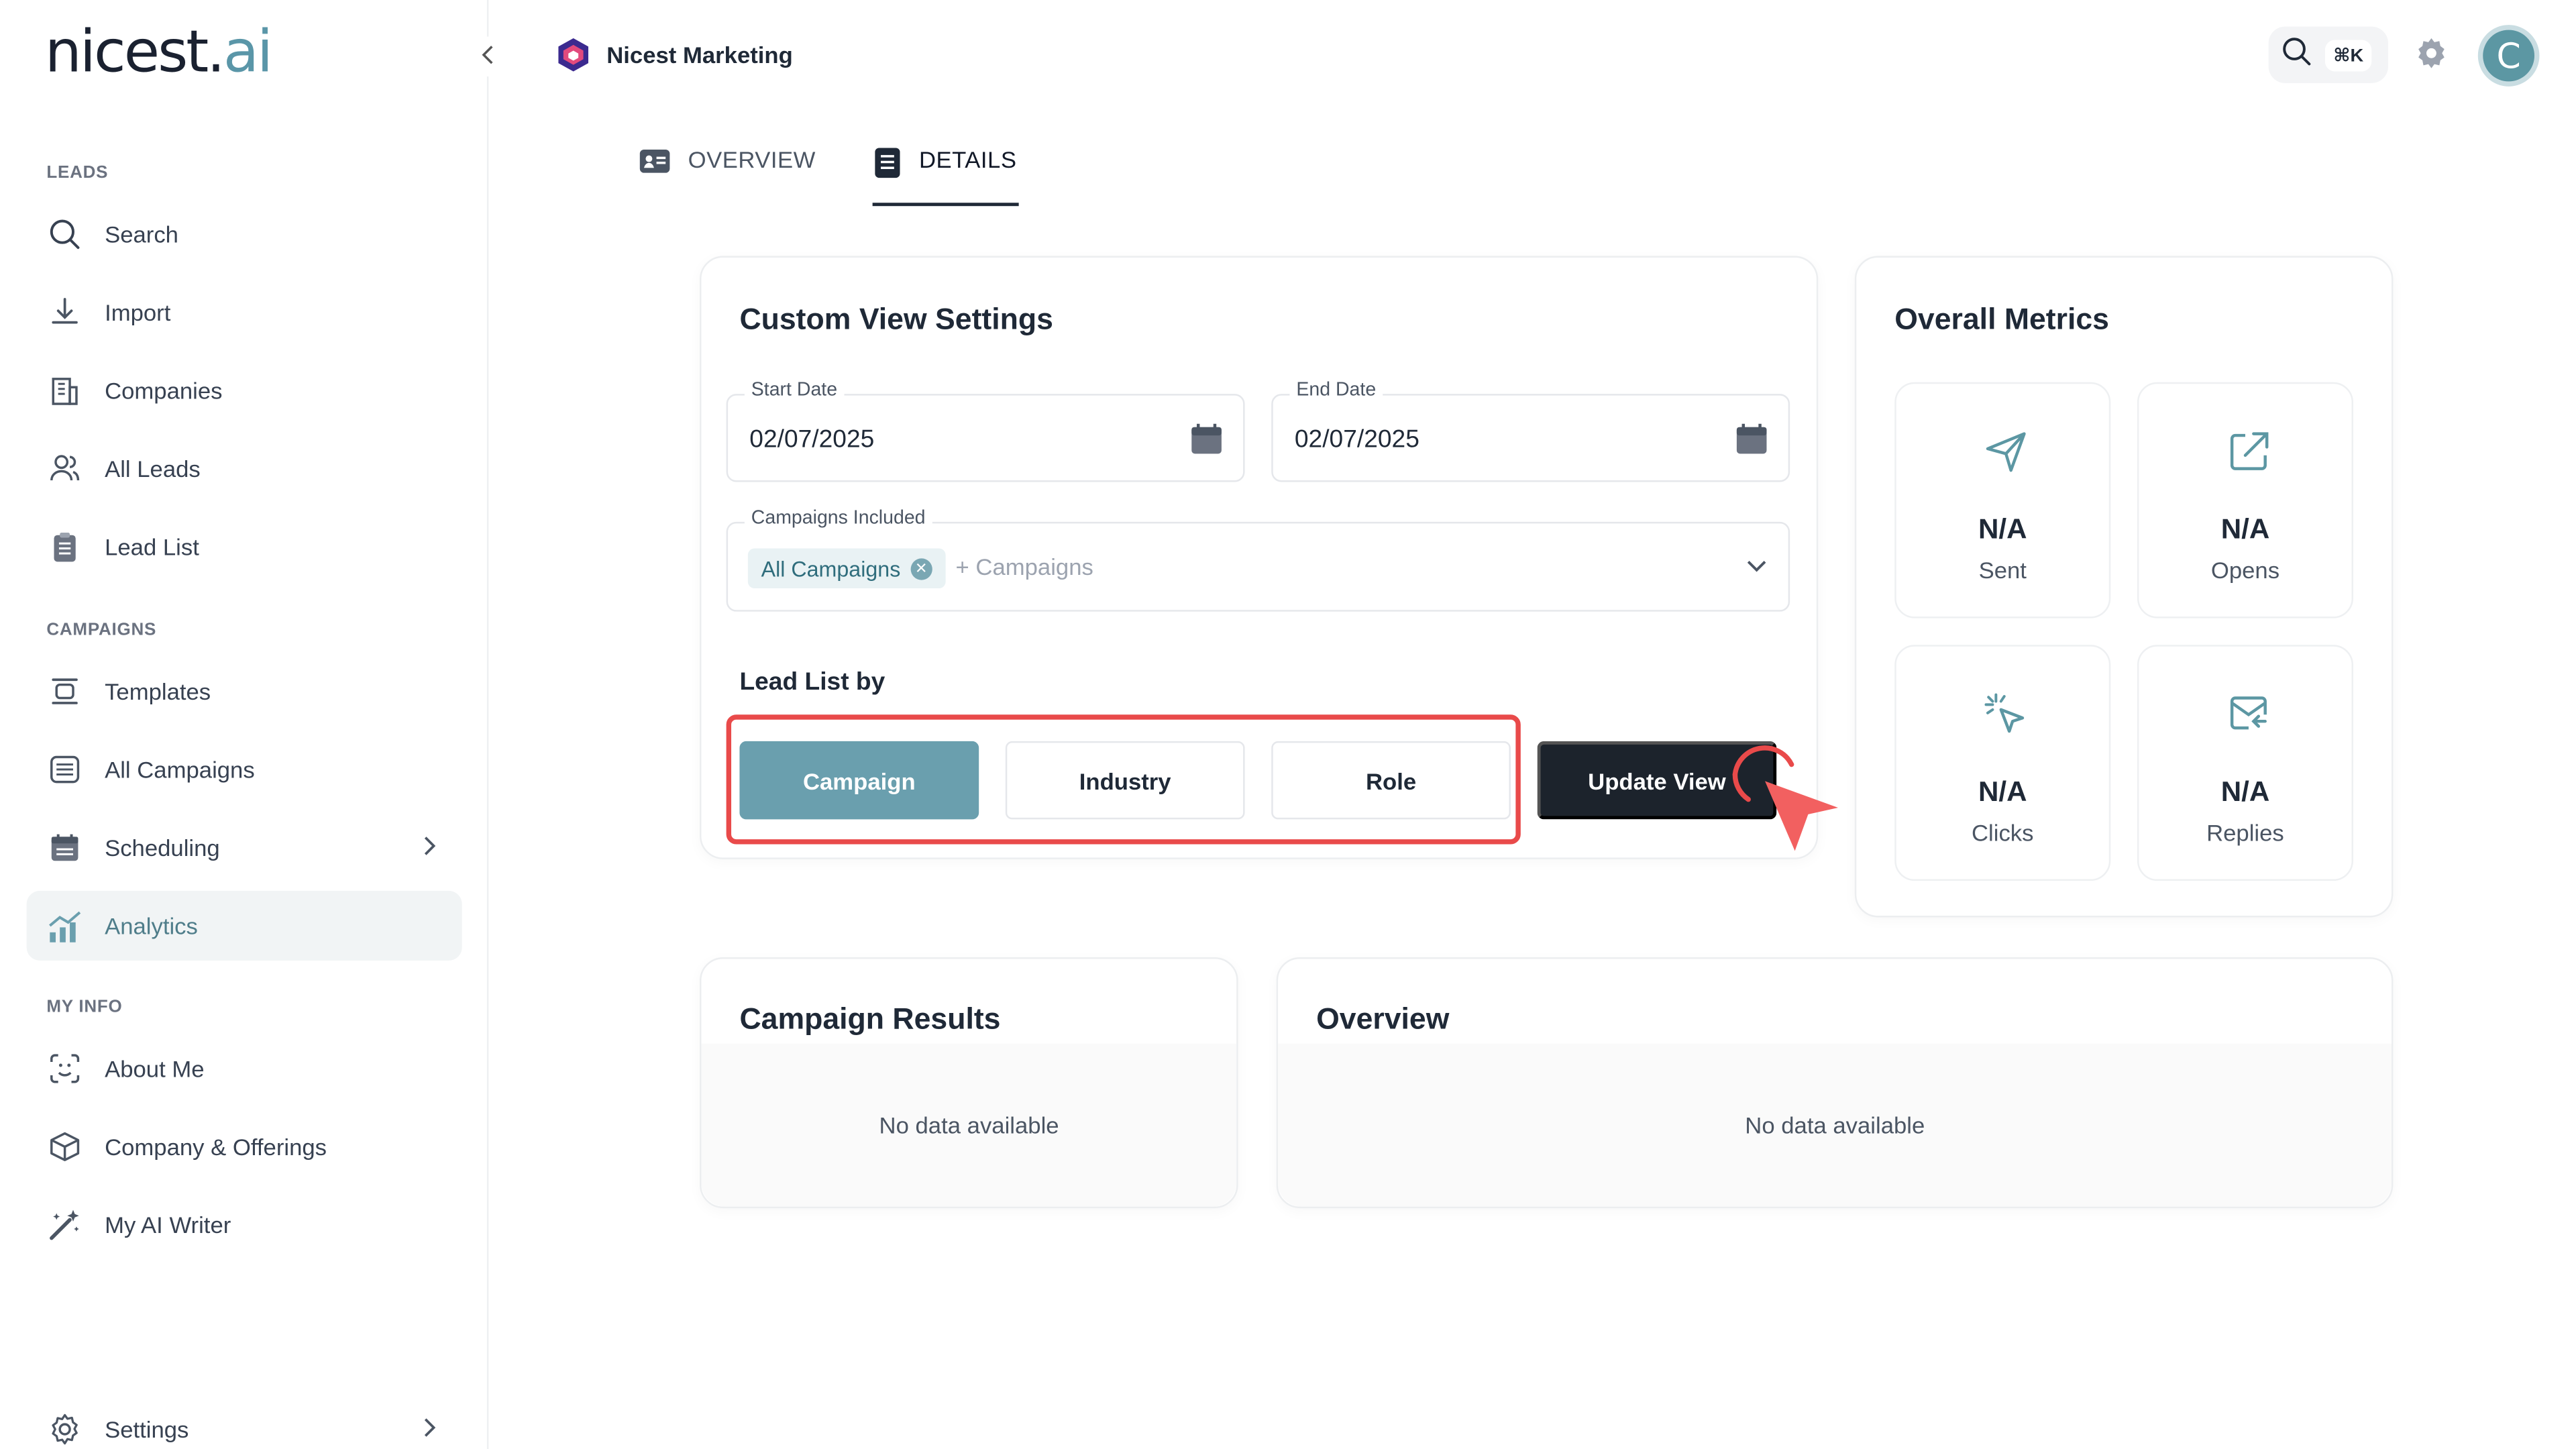  I want to click on send-icon, so click(2006, 456).